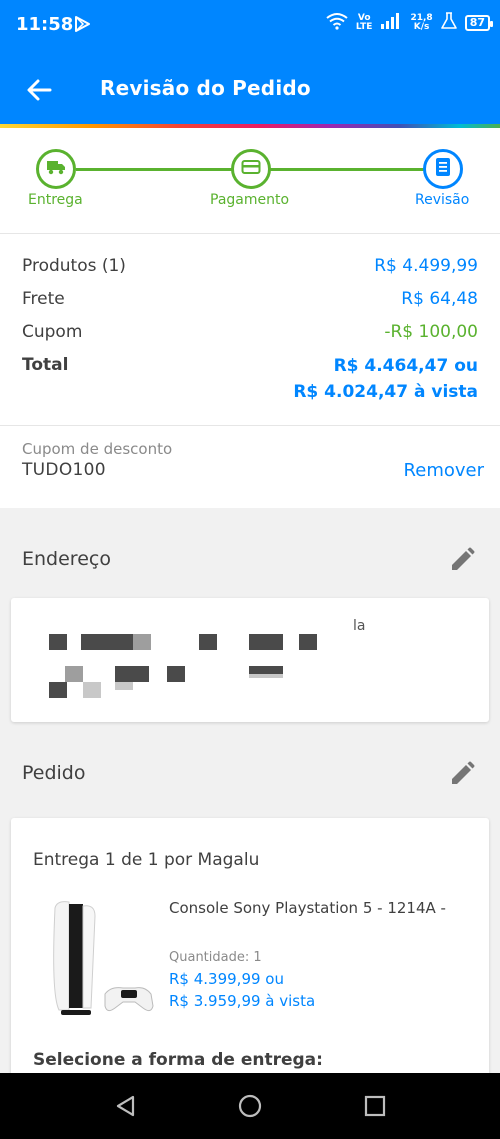 The height and width of the screenshot is (1139, 500). Describe the element at coordinates (54, 773) in the screenshot. I see `order-section-title: Pedido` at that location.